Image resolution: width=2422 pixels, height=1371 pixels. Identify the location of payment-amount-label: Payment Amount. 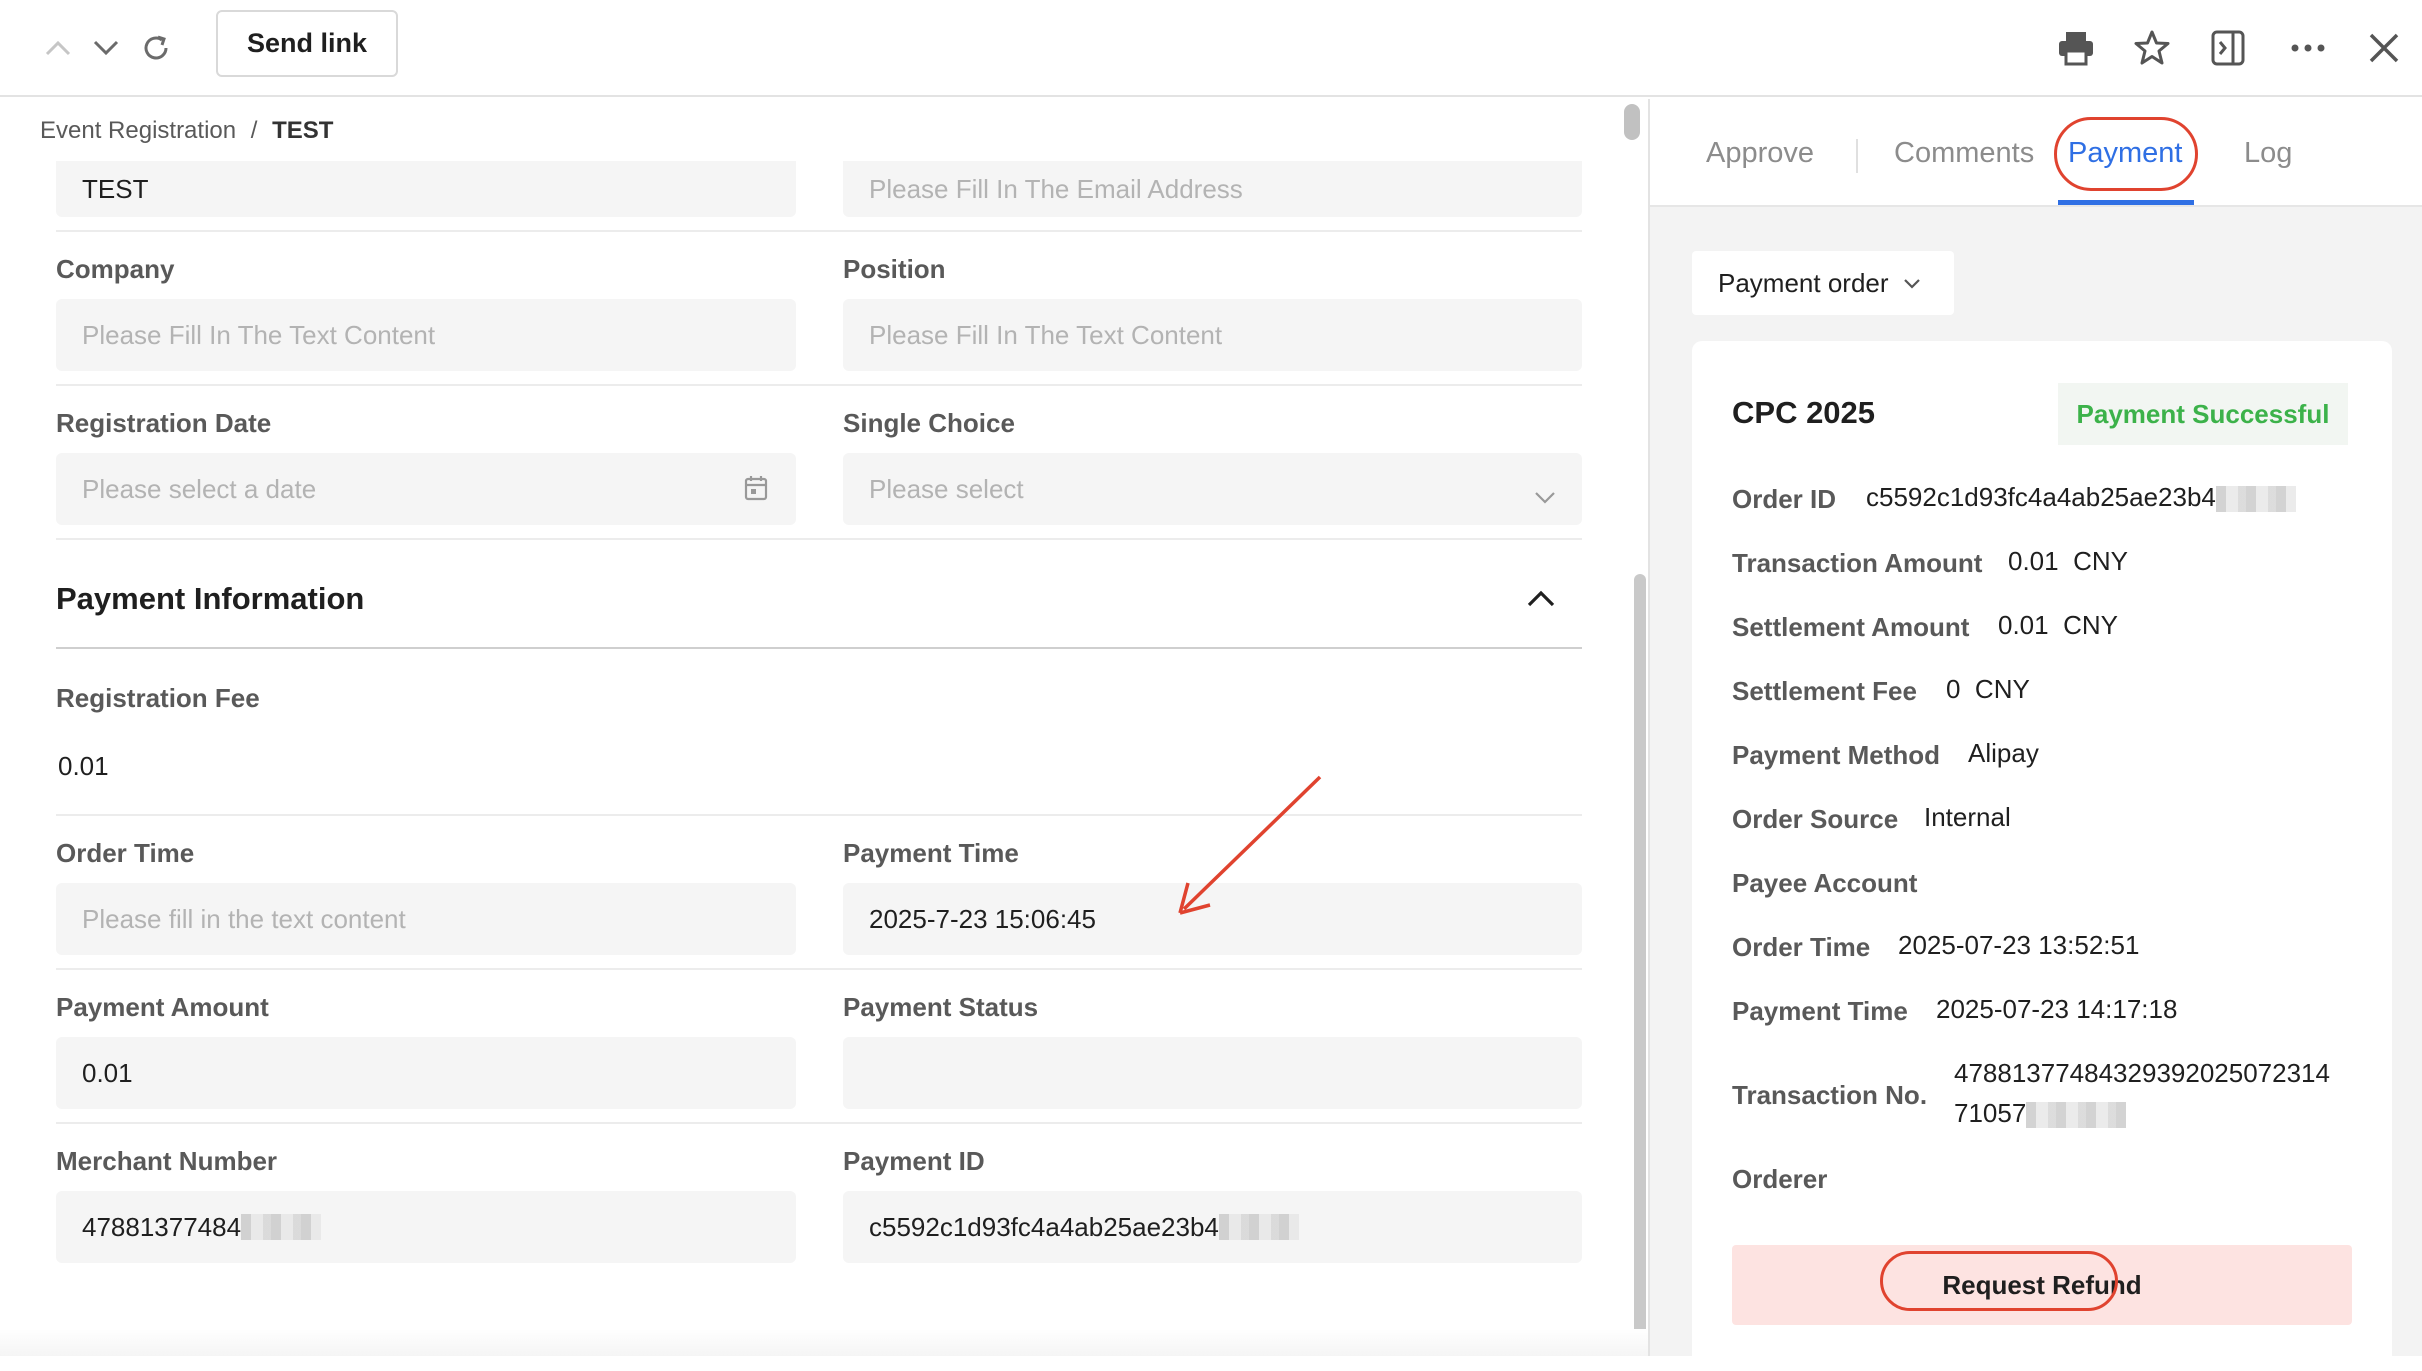
(162, 1007).